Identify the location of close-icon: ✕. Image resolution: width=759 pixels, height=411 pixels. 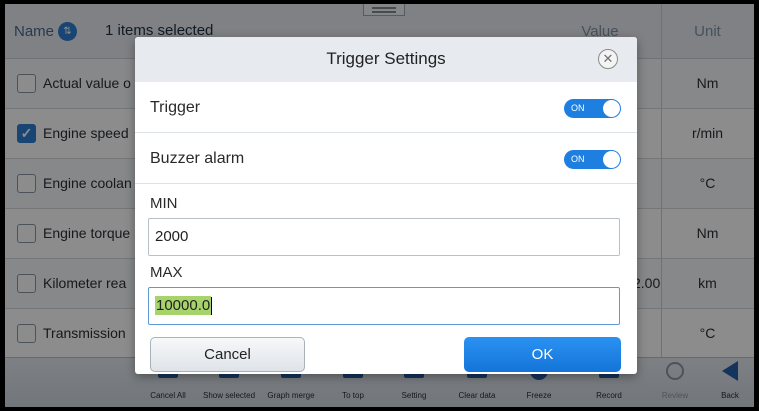
(608, 59).